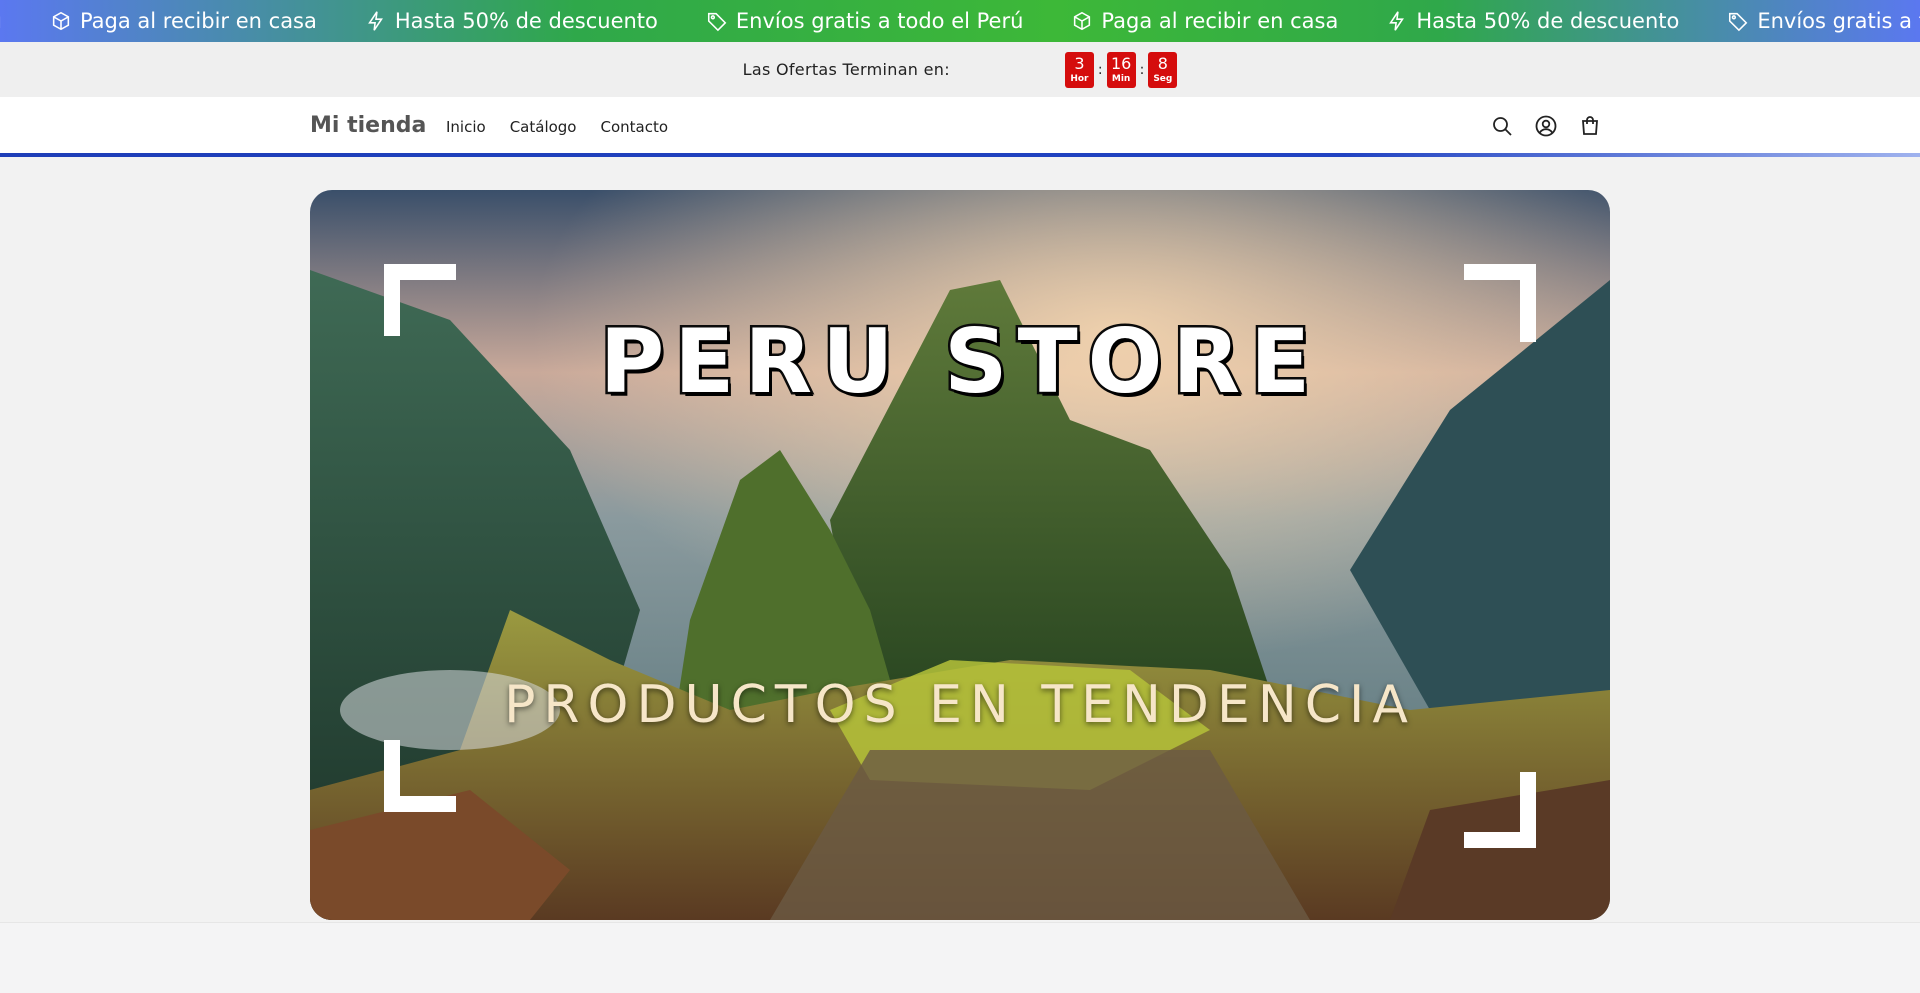 This screenshot has height=993, width=1920. Describe the element at coordinates (543, 127) in the screenshot. I see `nav-item-catalogo: Catálogo` at that location.